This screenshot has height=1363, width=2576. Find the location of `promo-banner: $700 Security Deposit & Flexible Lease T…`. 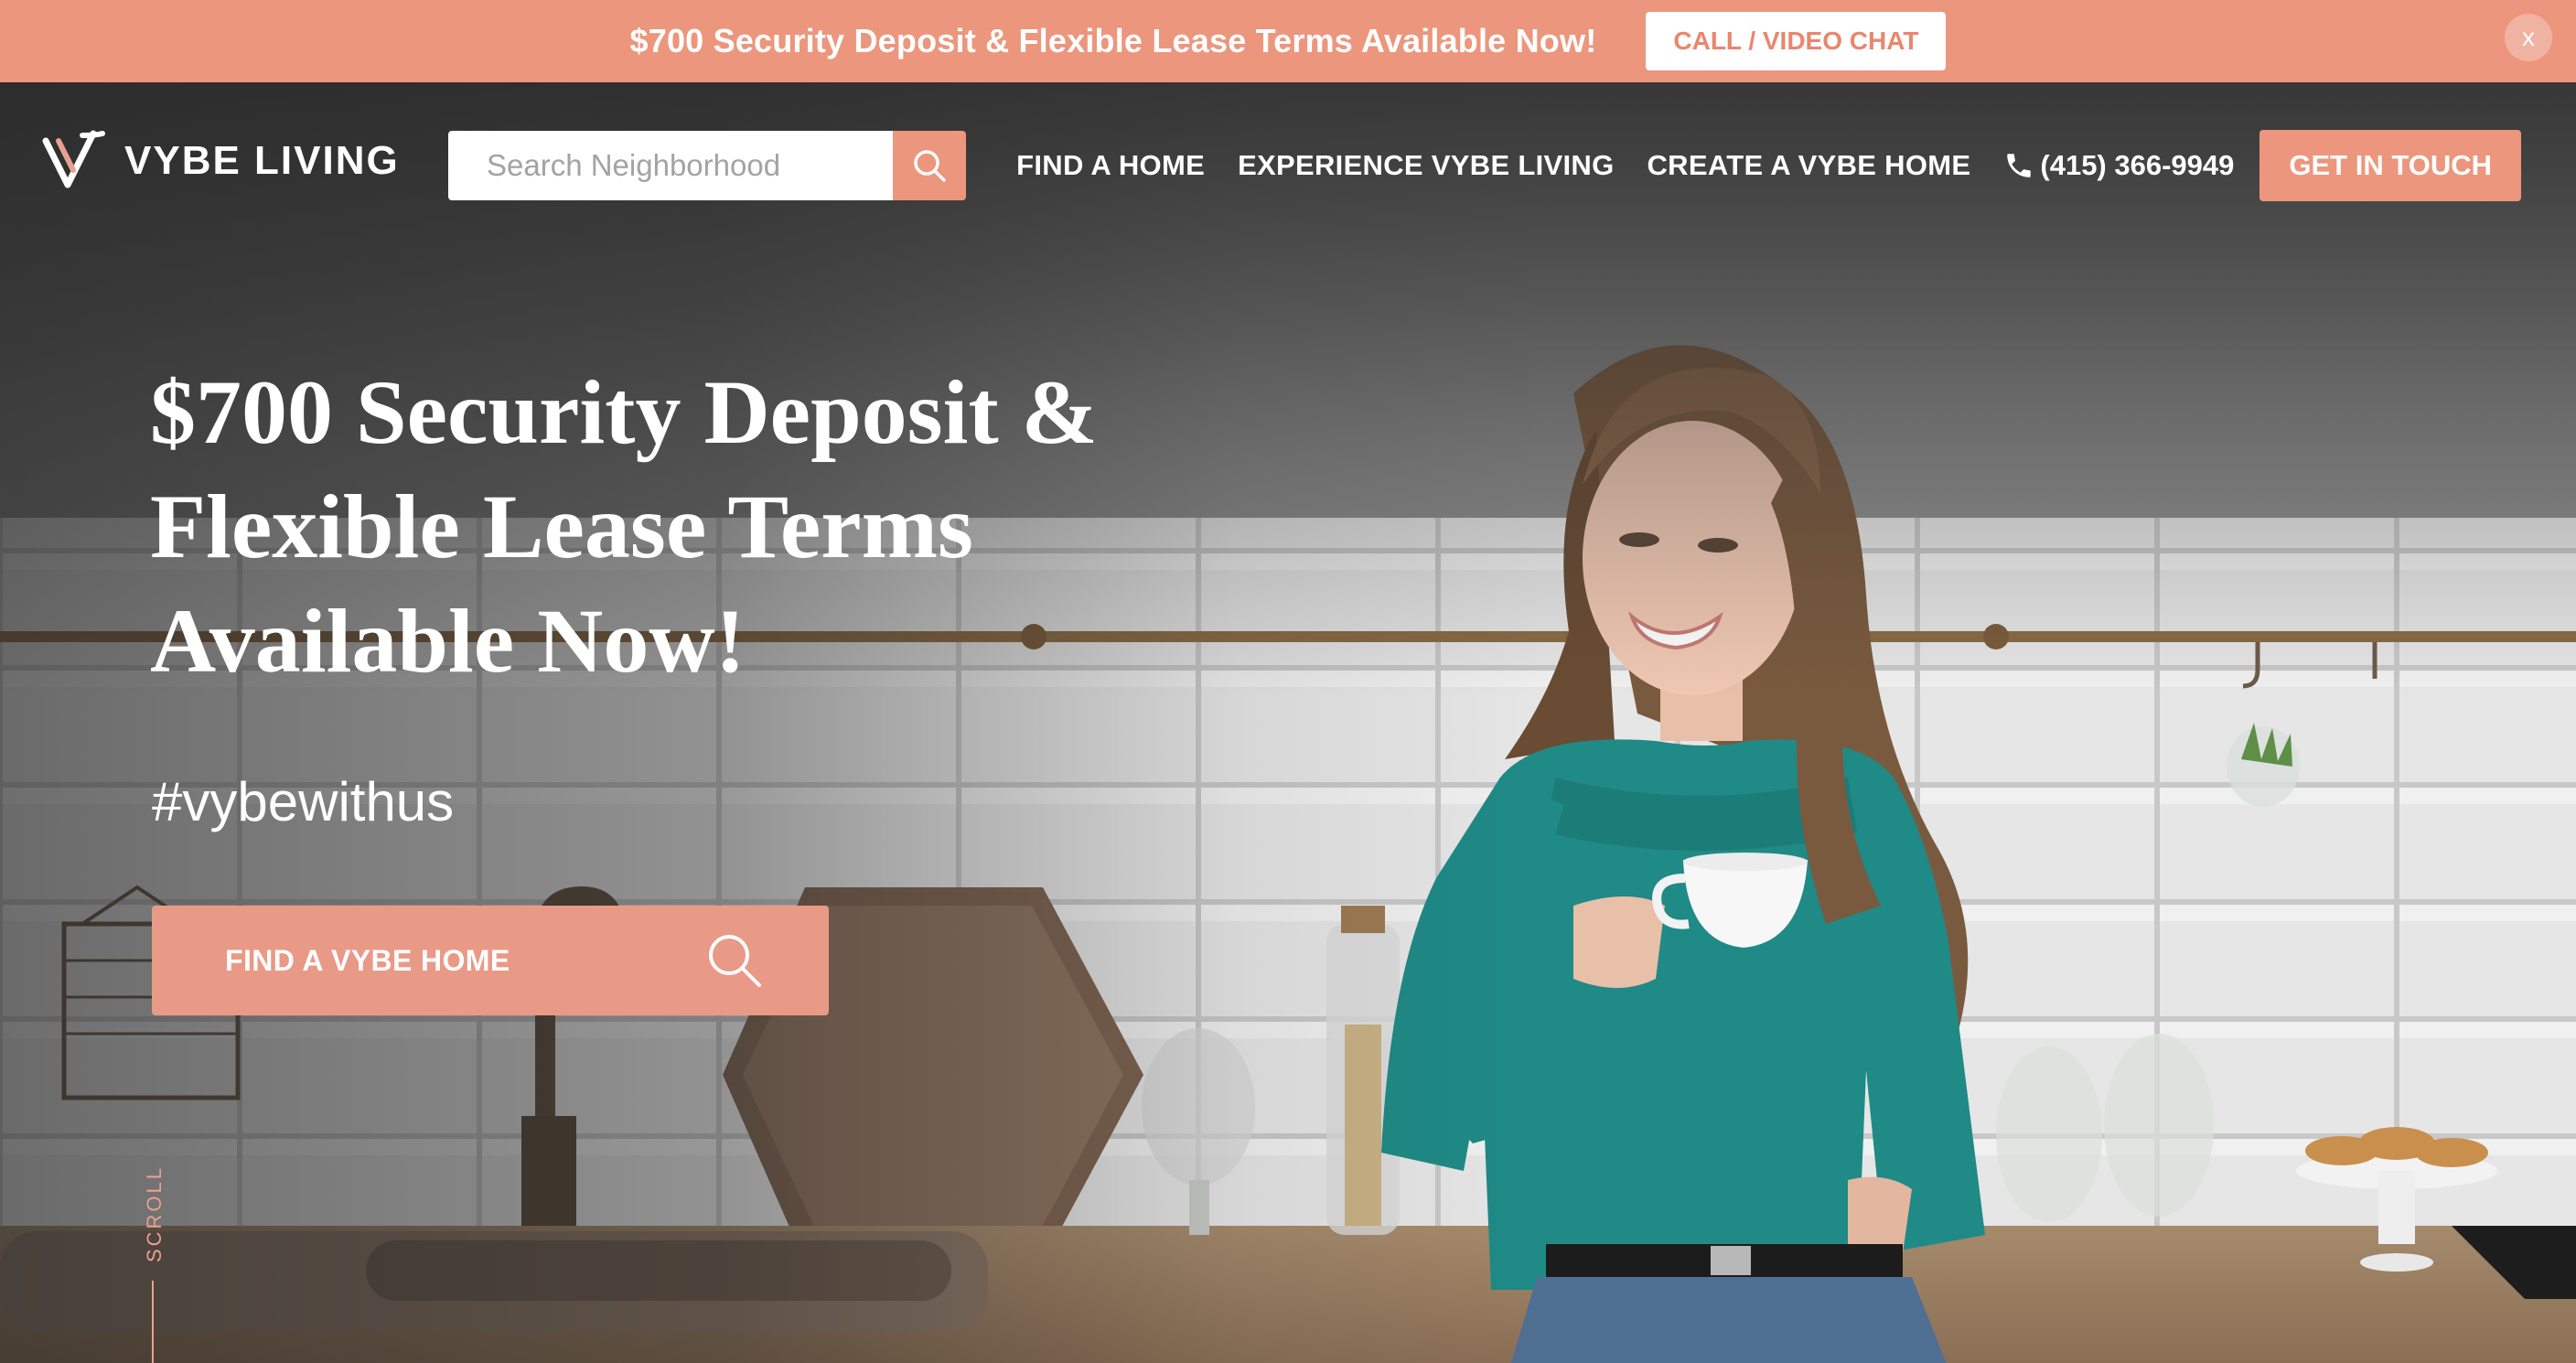

promo-banner: $700 Security Deposit & Flexible Lease T… is located at coordinates (1288, 41).